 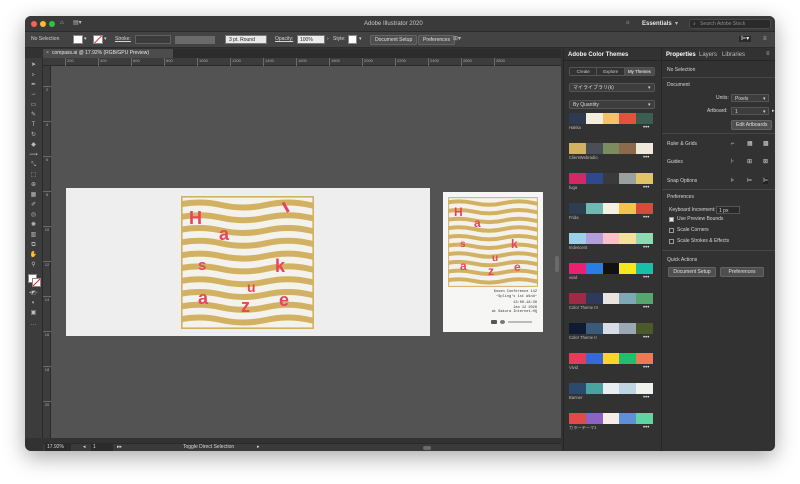 I want to click on next-artboard-icon: ▸▸, so click(x=119, y=447).